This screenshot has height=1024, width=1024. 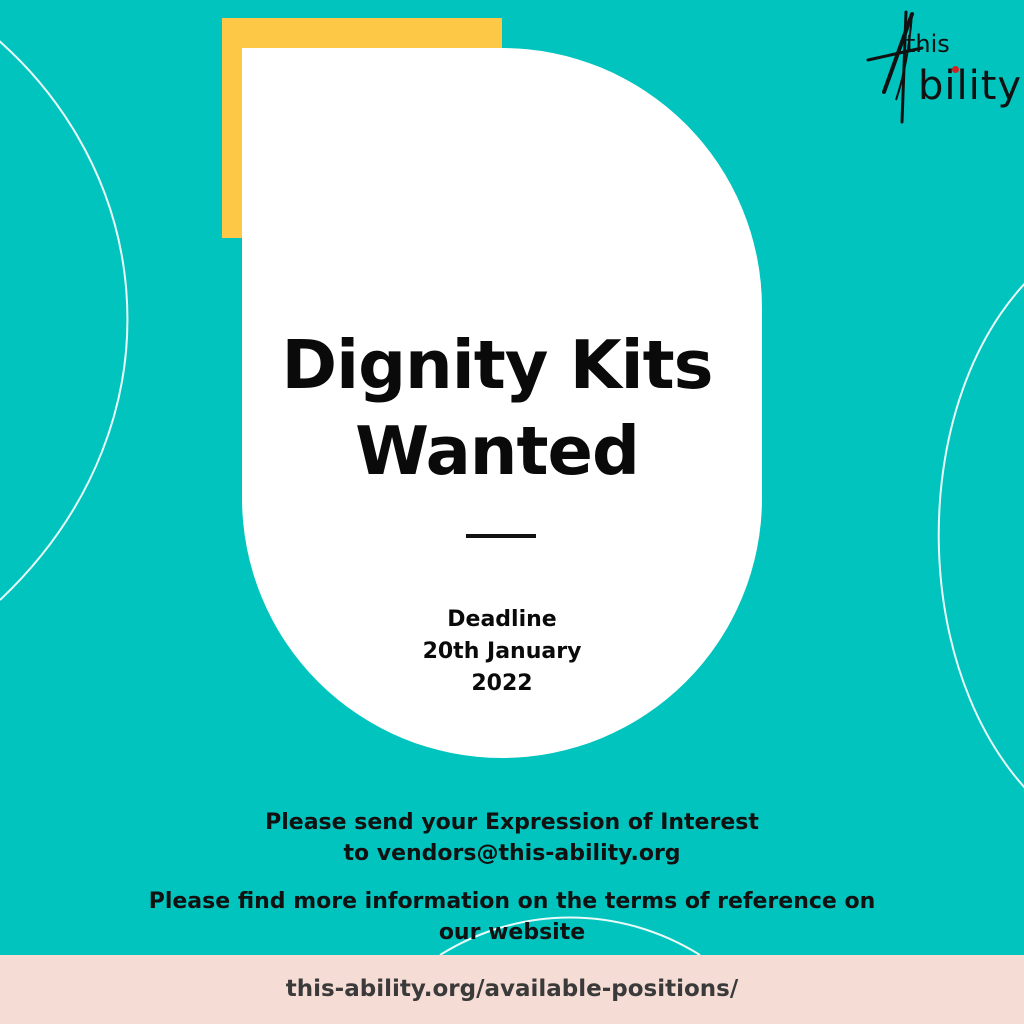 I want to click on headline-line-1: Dignity Kits, so click(x=497, y=365).